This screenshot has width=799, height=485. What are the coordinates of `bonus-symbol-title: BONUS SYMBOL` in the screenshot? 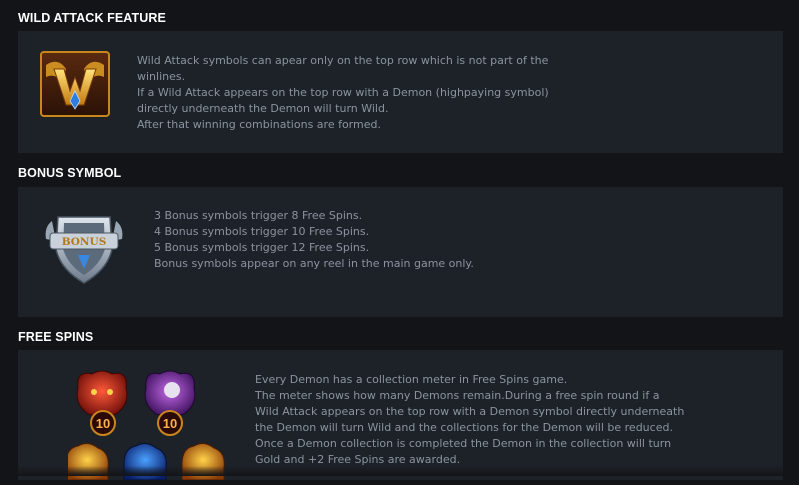 It's located at (70, 173).